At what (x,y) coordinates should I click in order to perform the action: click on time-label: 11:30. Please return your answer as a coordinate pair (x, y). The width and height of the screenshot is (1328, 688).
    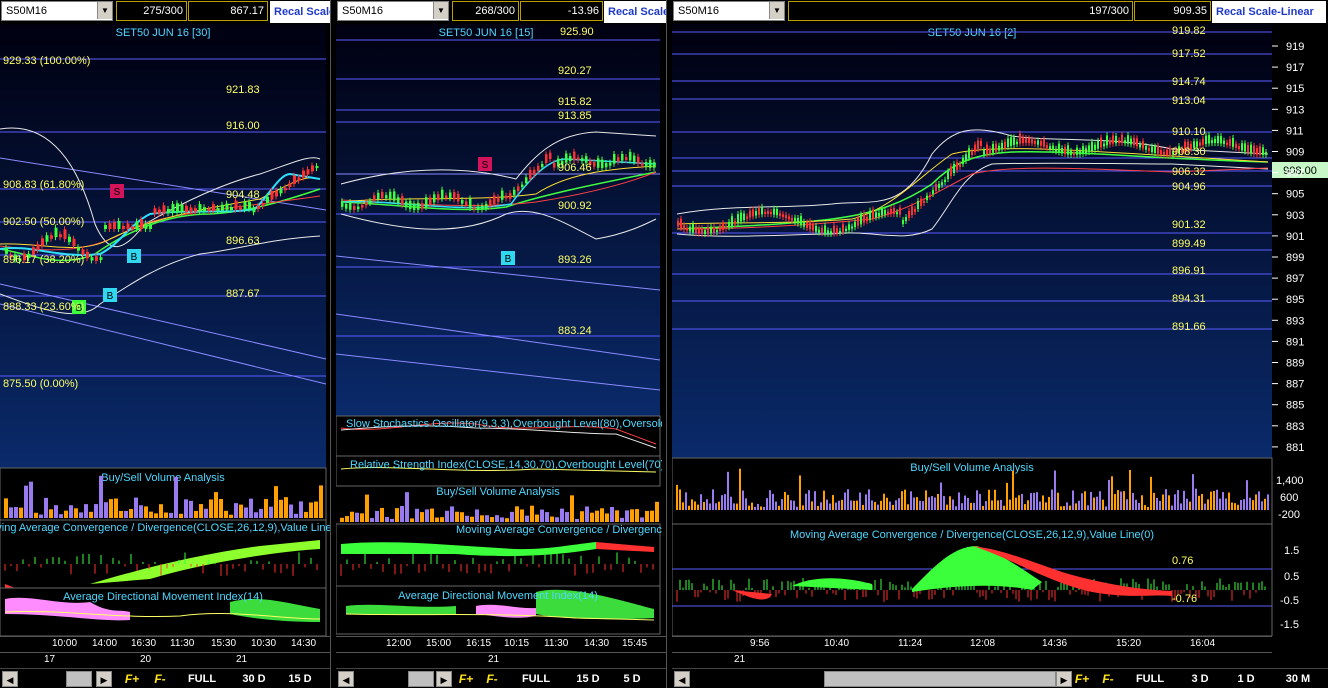
    Looking at the image, I should click on (182, 643).